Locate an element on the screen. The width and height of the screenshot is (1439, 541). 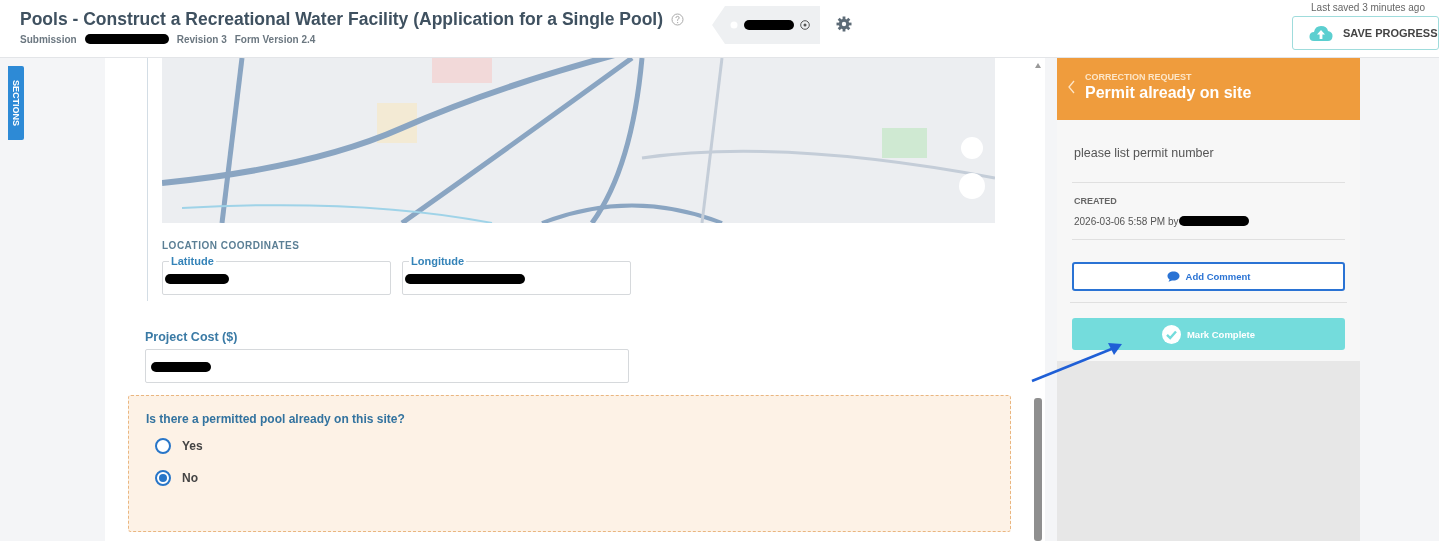
form-title: Pools - Construct a Recreational Water Facility (Application for a Single Pool) is located at coordinates (342, 19).